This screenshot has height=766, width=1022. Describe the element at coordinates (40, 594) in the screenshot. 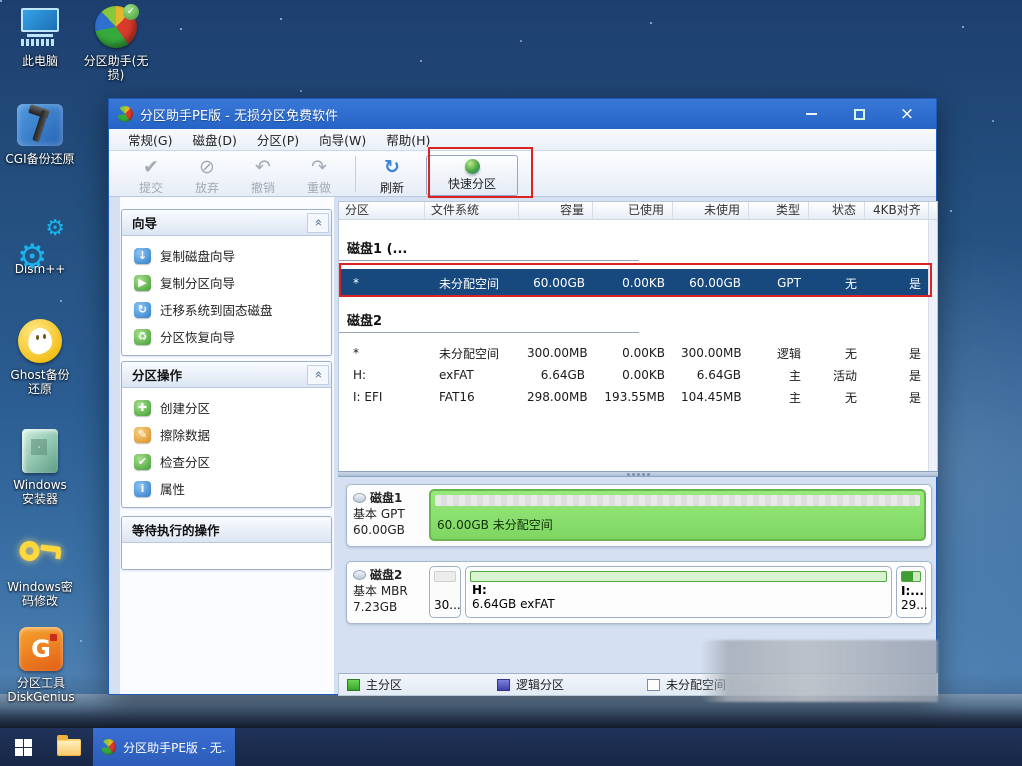

I see `desktop-icon-label: Windows密码修改` at that location.